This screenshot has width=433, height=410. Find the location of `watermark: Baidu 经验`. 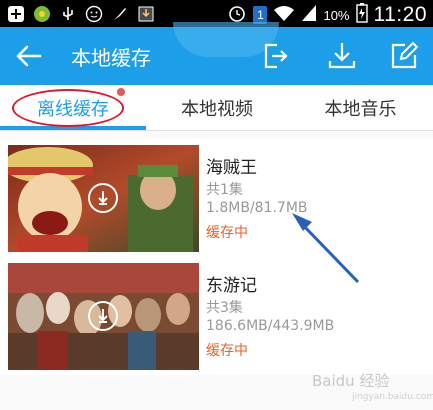

watermark: Baidu 经验 is located at coordinates (351, 381).